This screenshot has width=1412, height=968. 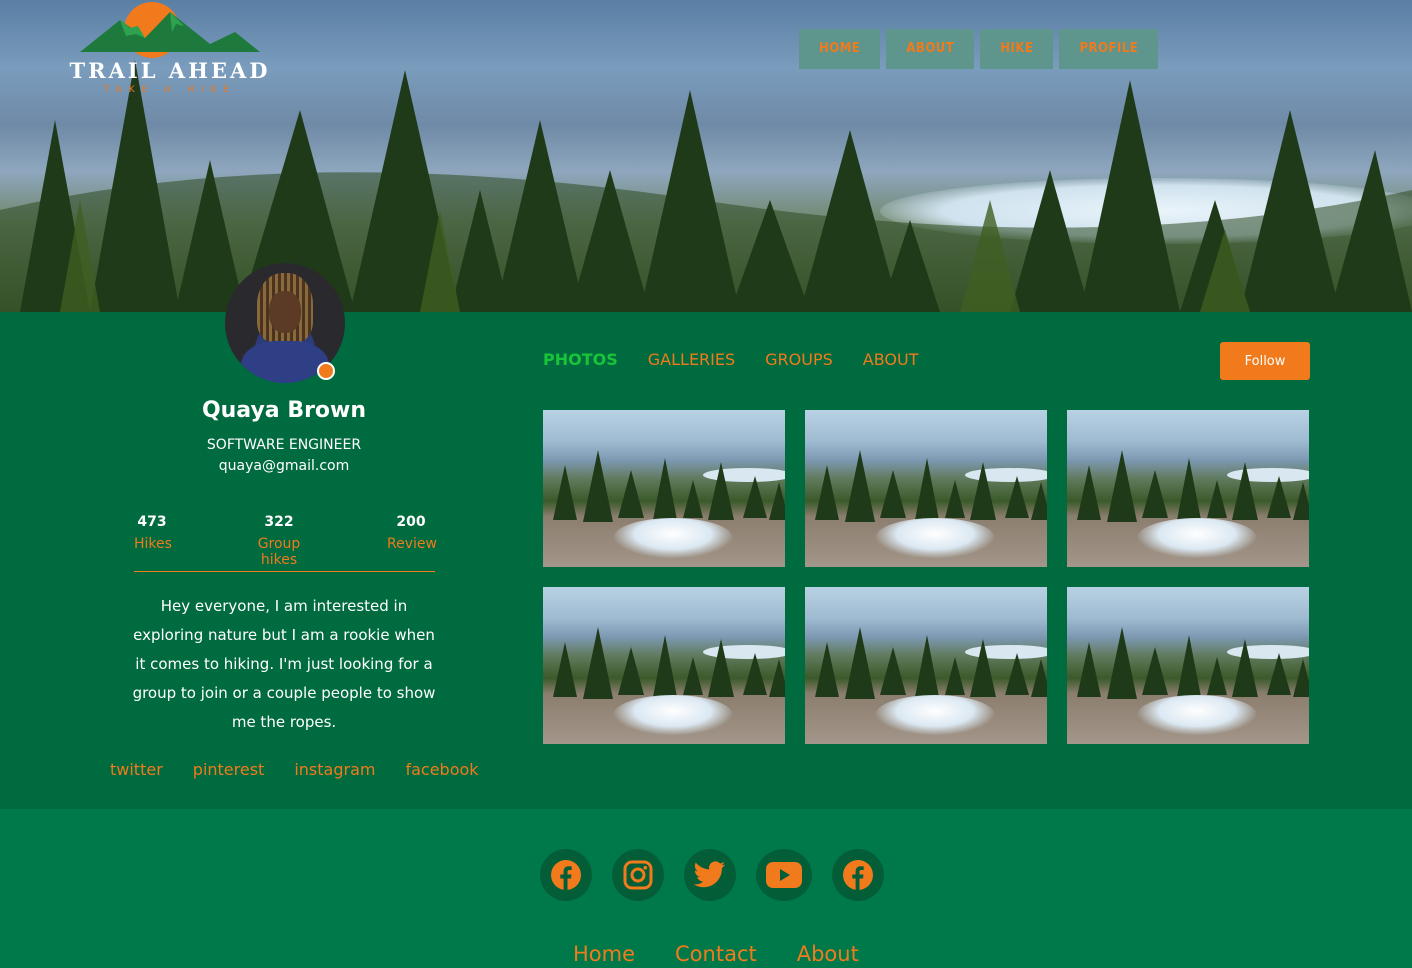 What do you see at coordinates (170, 90) in the screenshot?
I see `brand-tagline: TAKE A HIKE` at bounding box center [170, 90].